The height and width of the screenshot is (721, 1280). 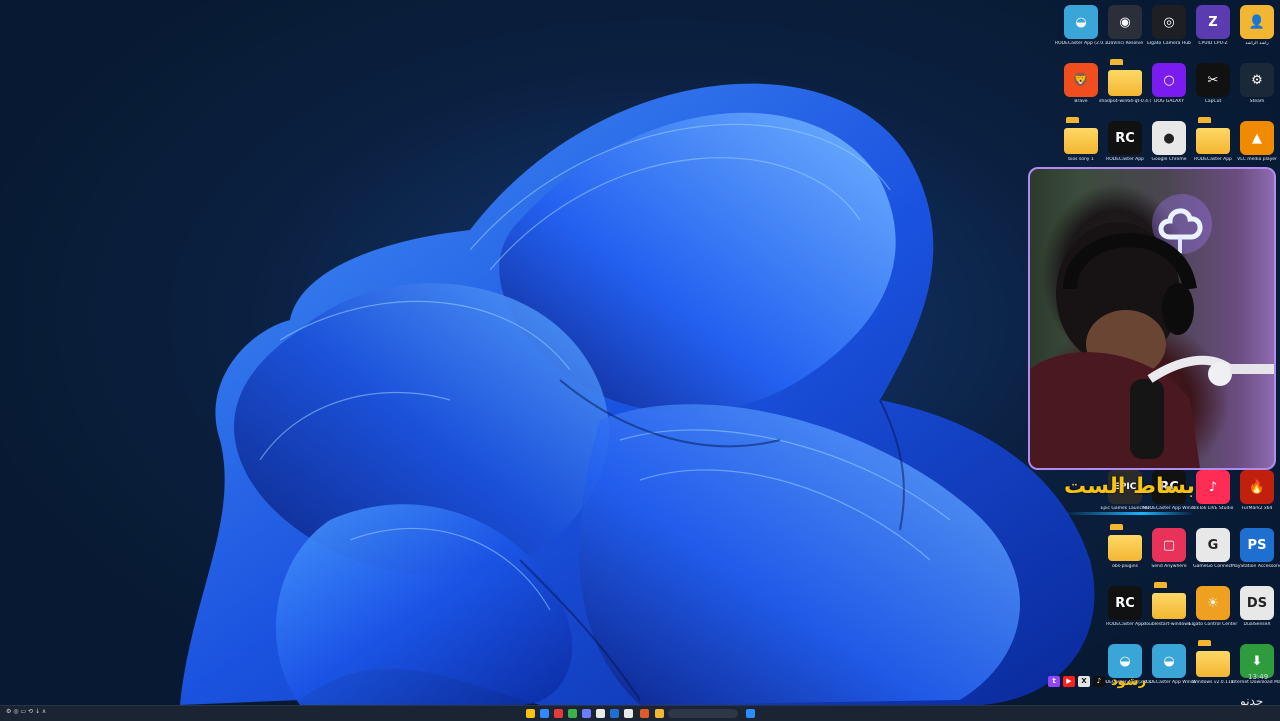 I want to click on dualsense-icon: DS, so click(x=1257, y=603).